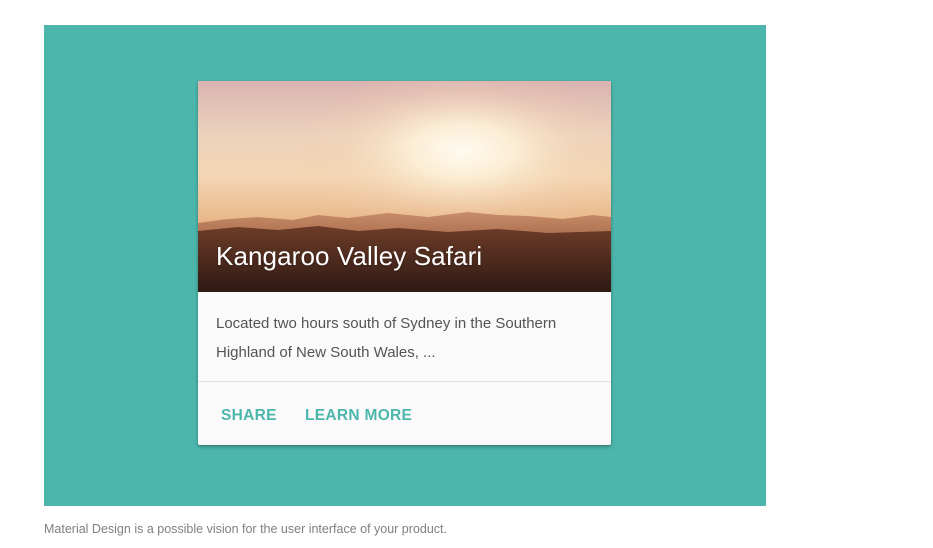 The width and height of the screenshot is (933, 548). I want to click on share-button: SHARE, so click(249, 416).